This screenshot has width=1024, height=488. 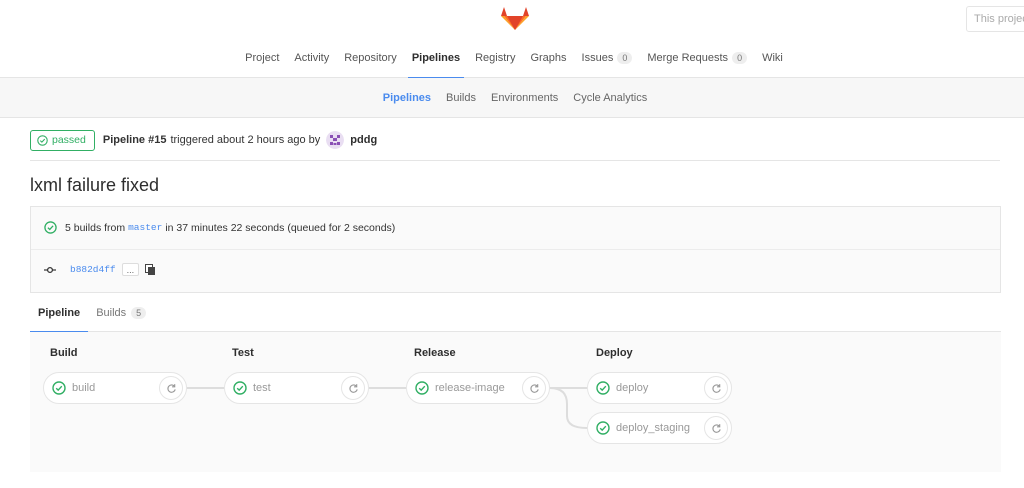 What do you see at coordinates (610, 98) in the screenshot?
I see `subnav-cycle-analytics: Cycle Analytics` at bounding box center [610, 98].